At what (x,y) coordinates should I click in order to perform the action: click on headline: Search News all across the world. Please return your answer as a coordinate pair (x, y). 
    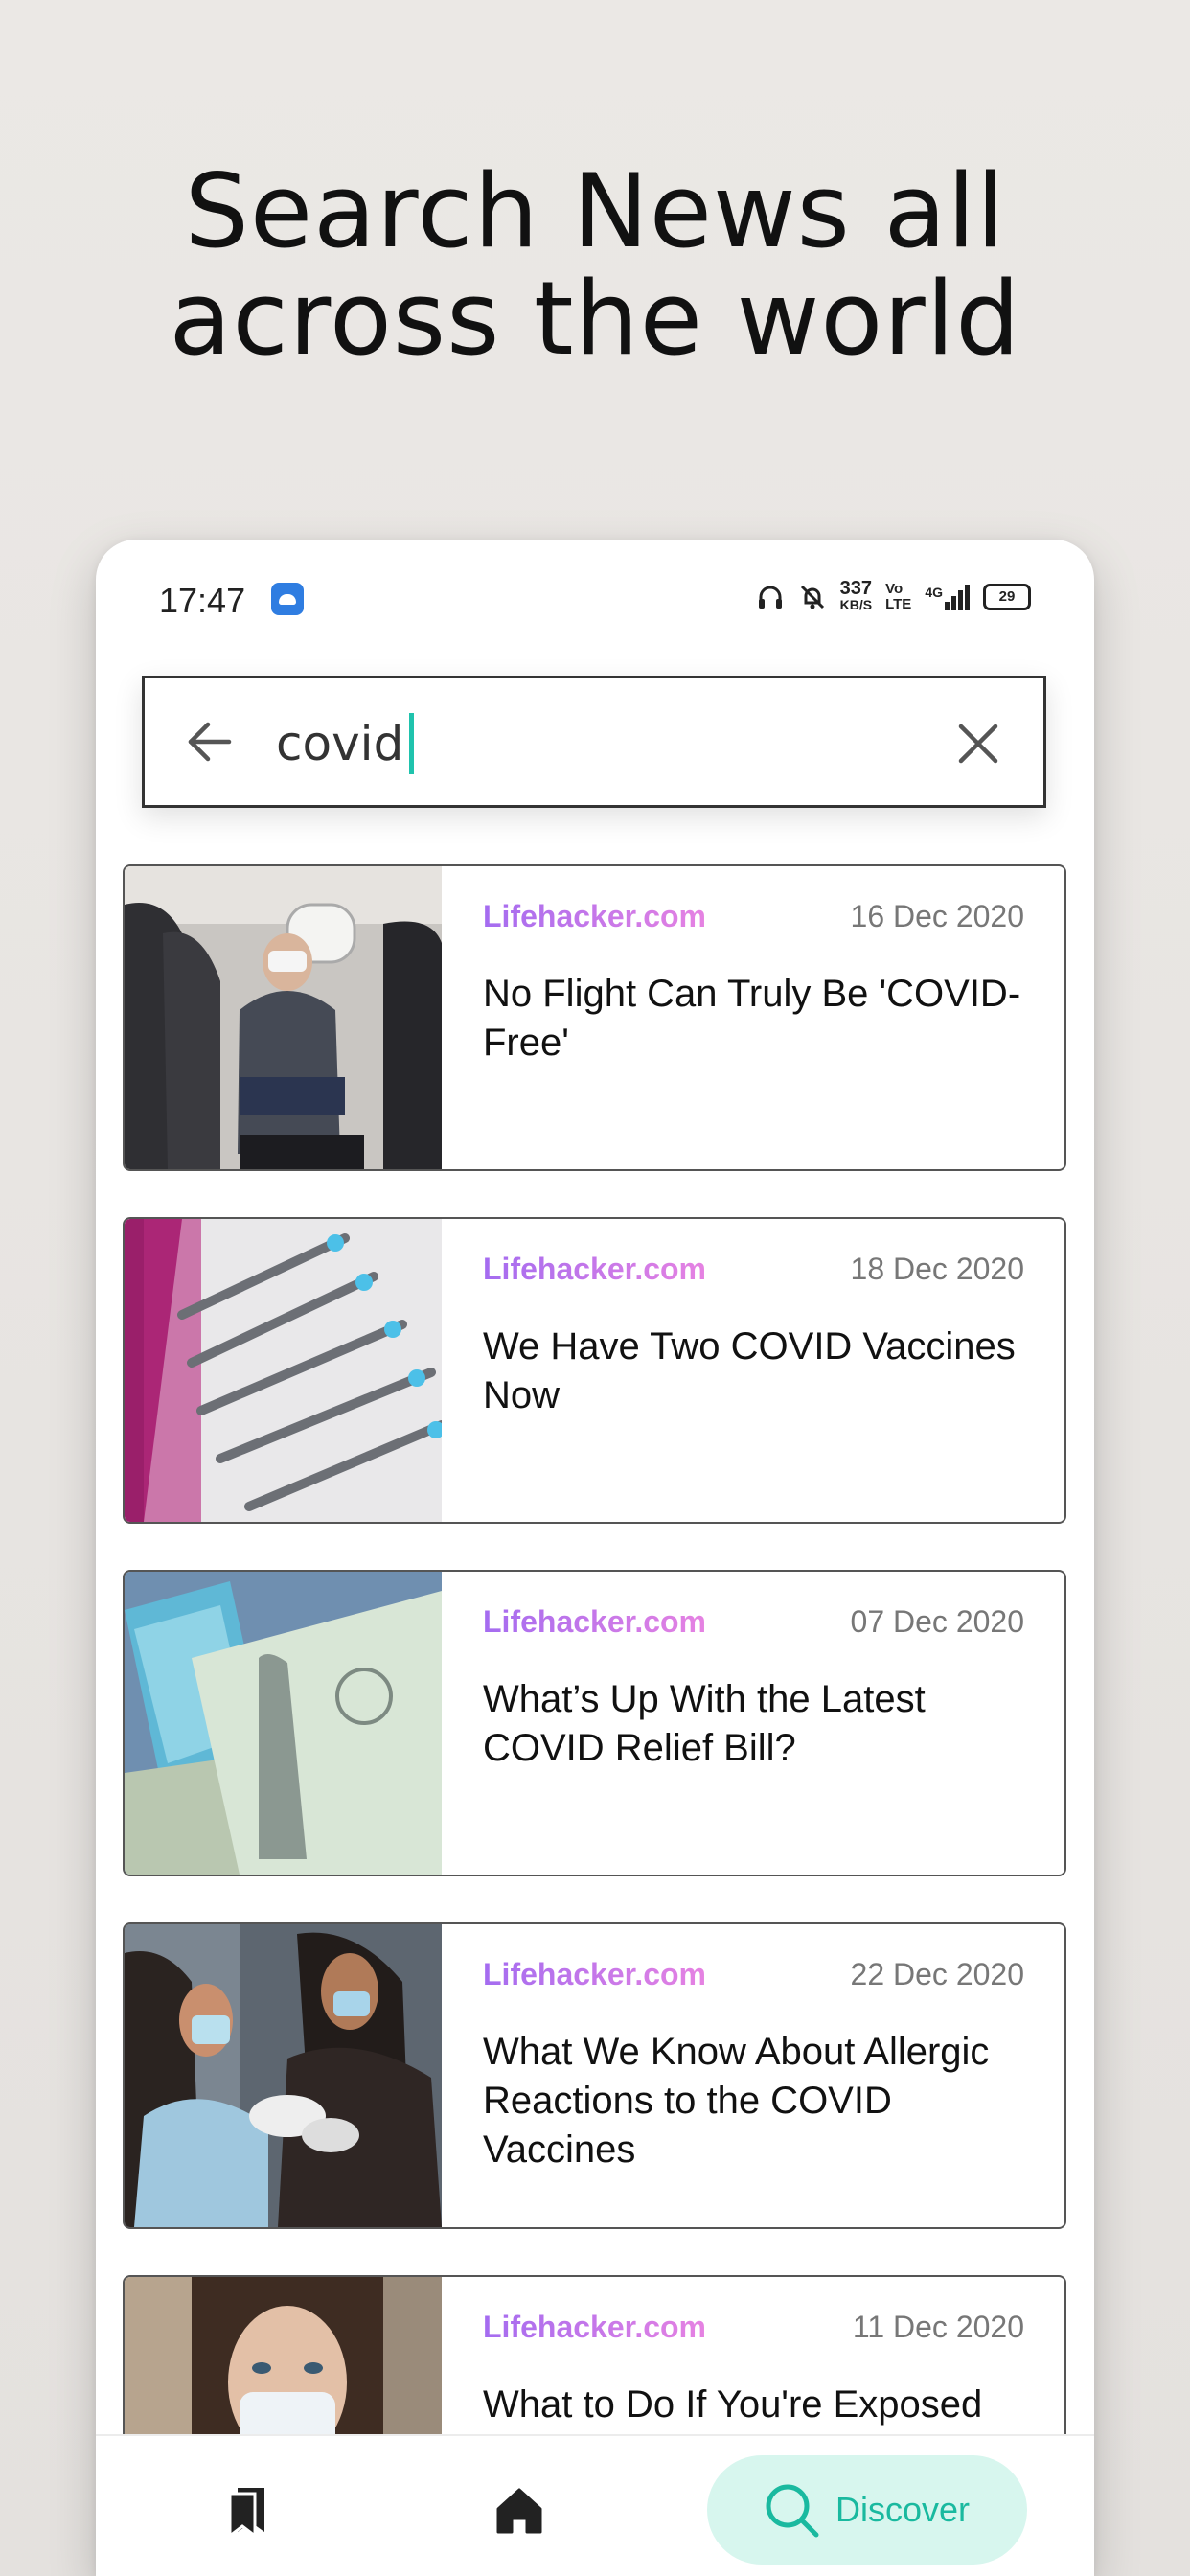
    Looking at the image, I should click on (595, 265).